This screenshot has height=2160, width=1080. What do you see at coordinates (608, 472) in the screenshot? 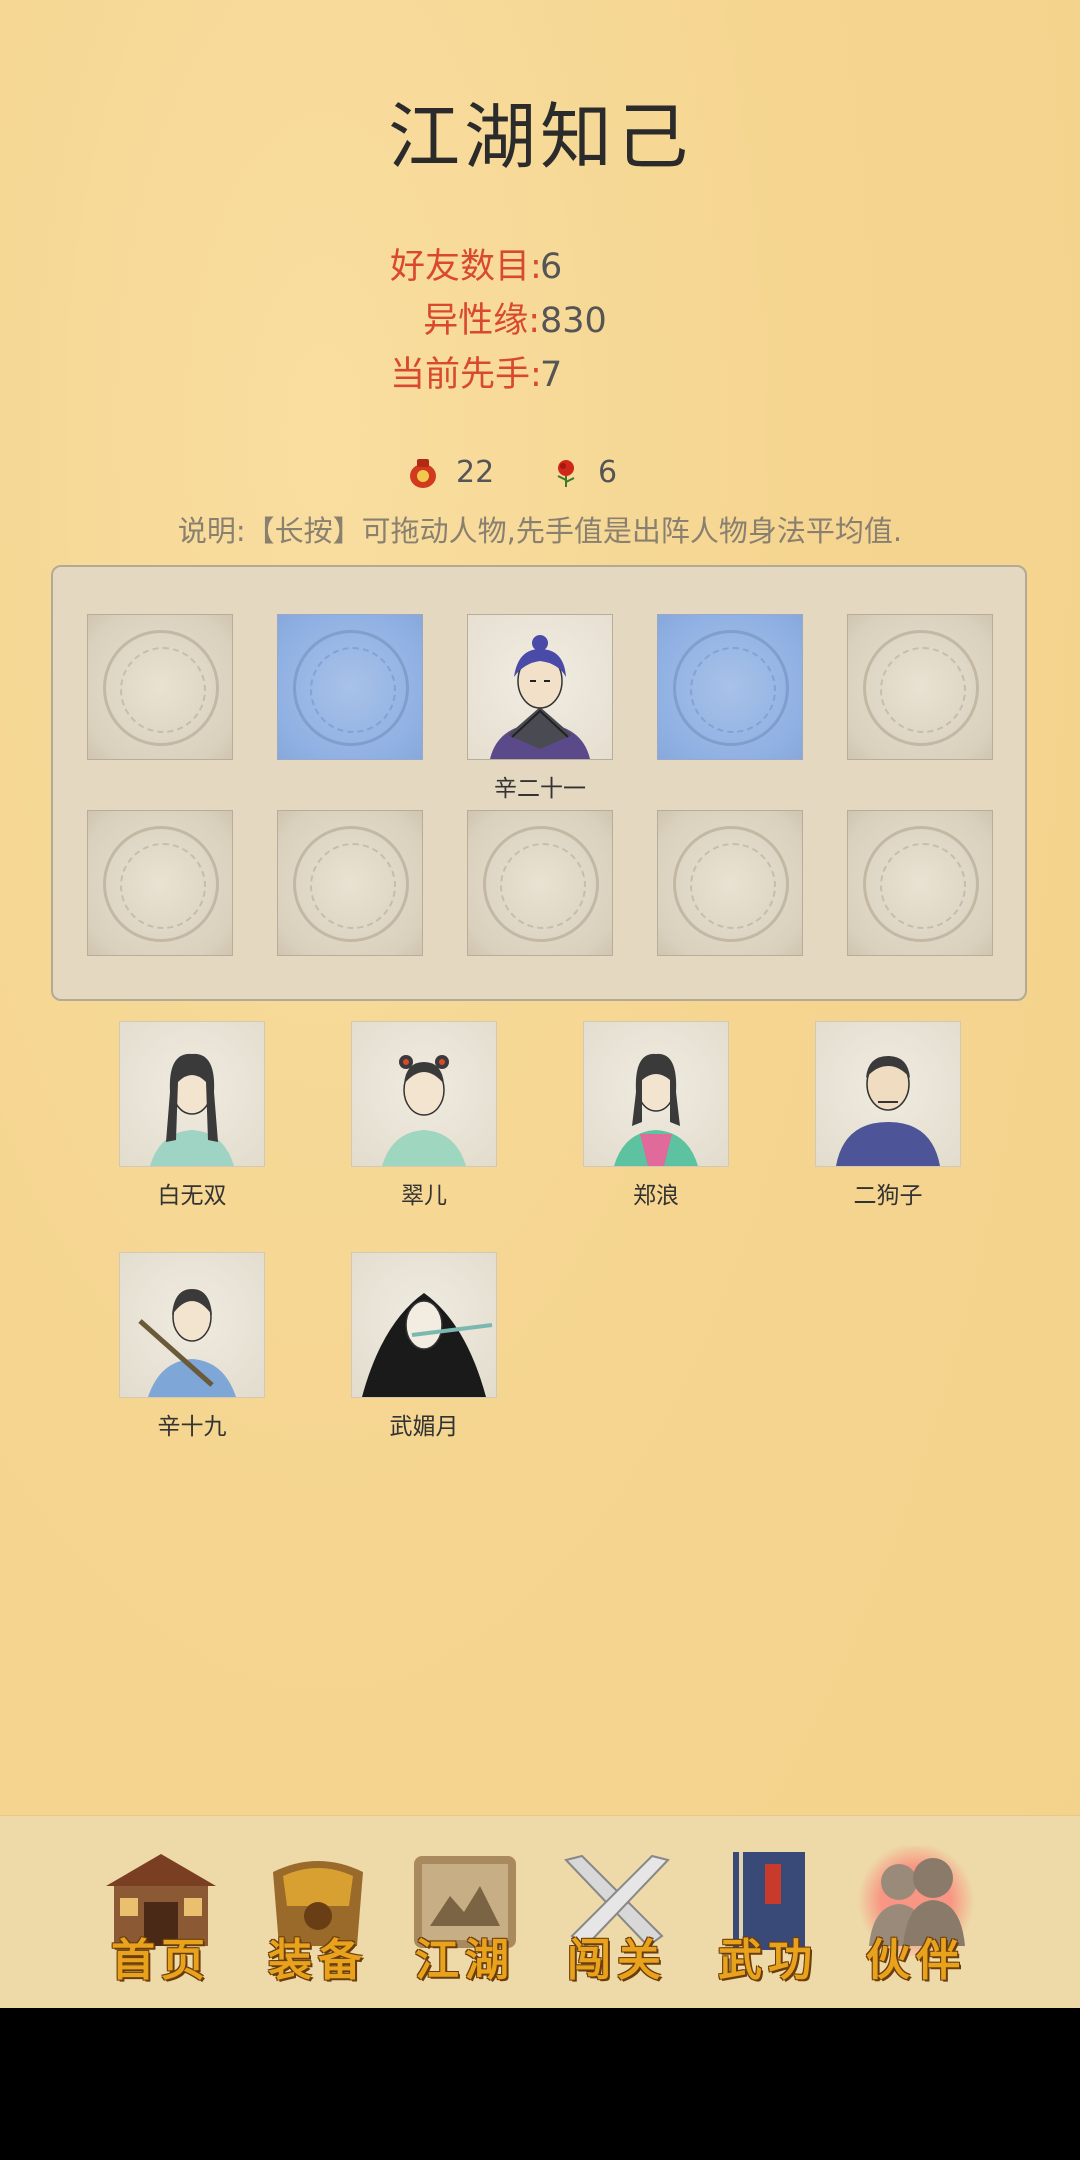
I see `rose-count: 6` at bounding box center [608, 472].